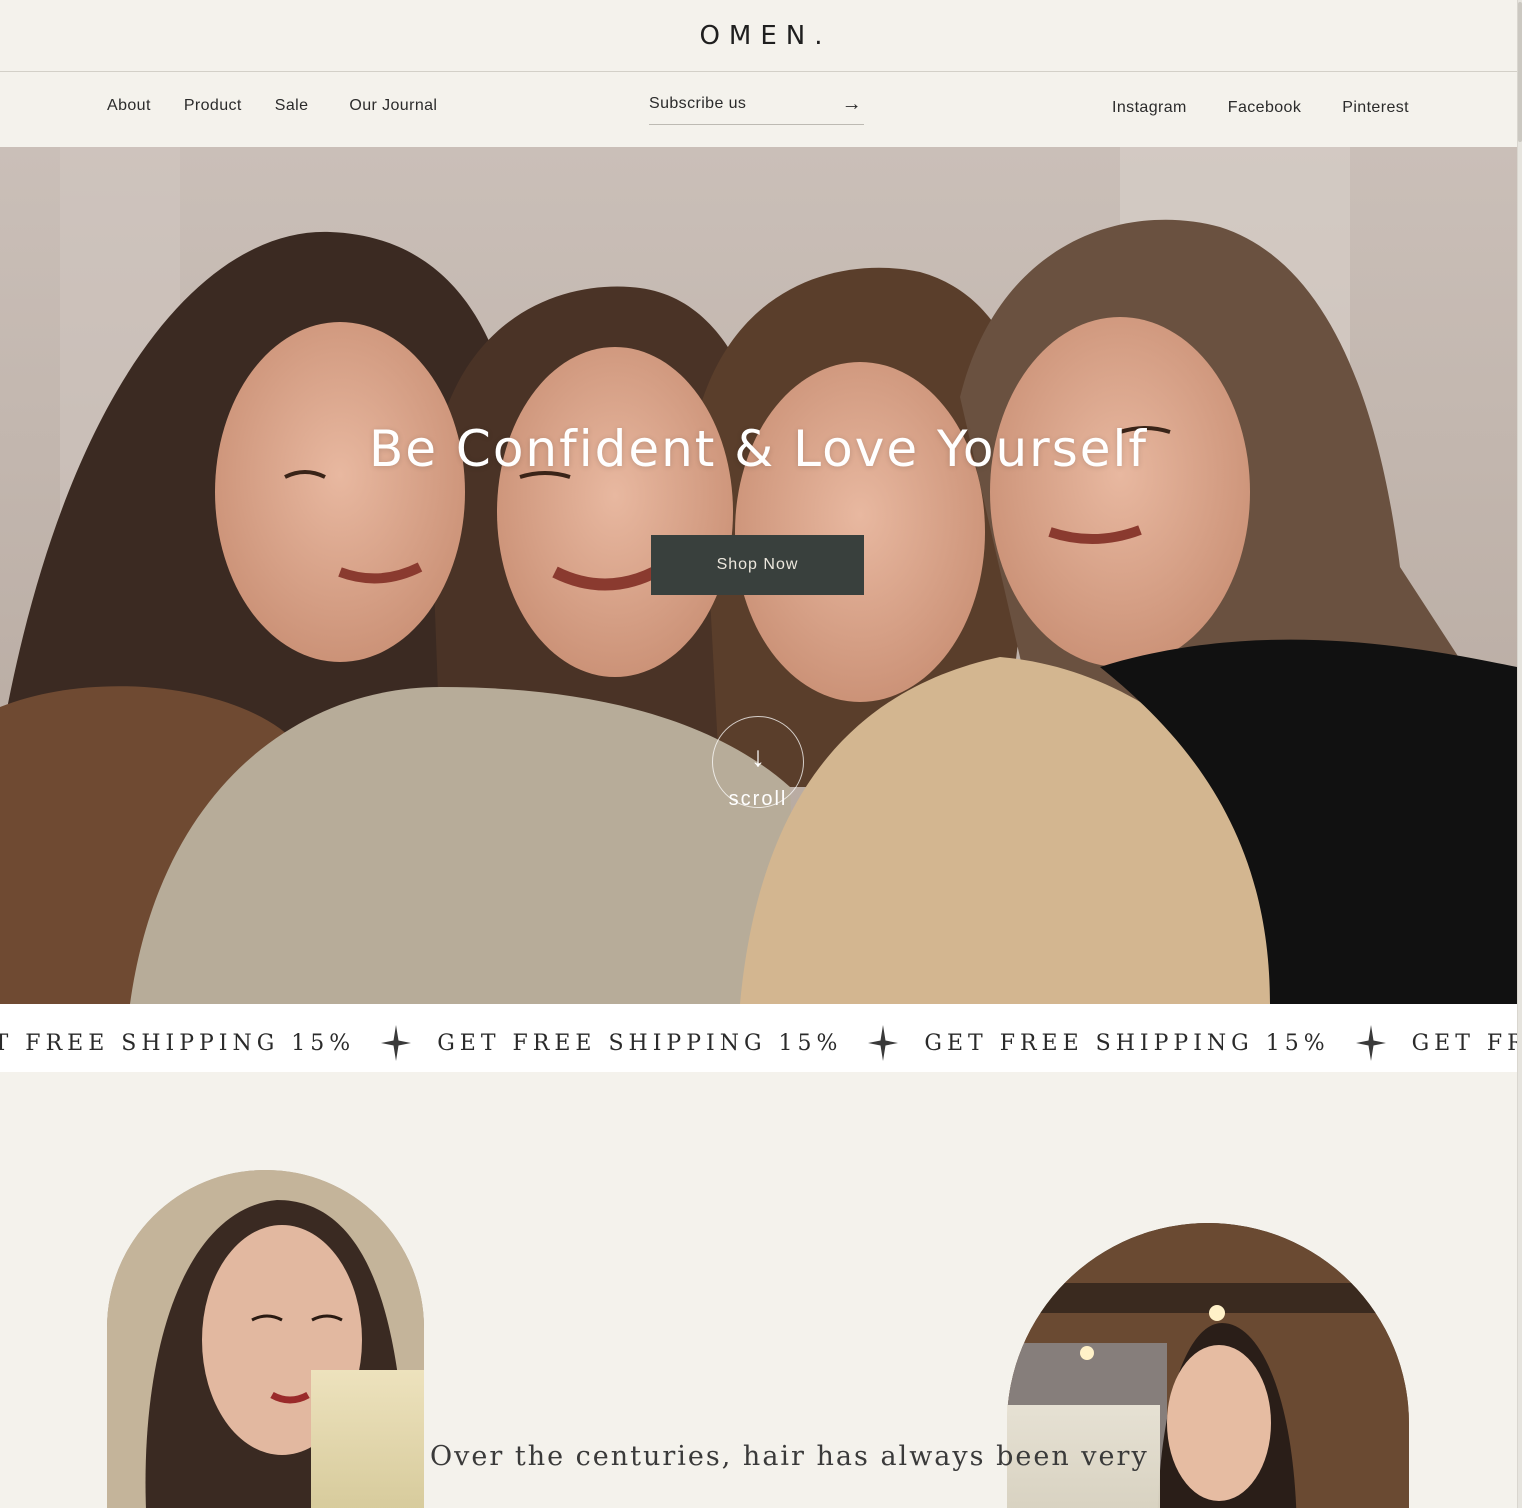 This screenshot has height=1508, width=1522. What do you see at coordinates (698, 103) in the screenshot?
I see `subscribe-label: Subscribe us` at bounding box center [698, 103].